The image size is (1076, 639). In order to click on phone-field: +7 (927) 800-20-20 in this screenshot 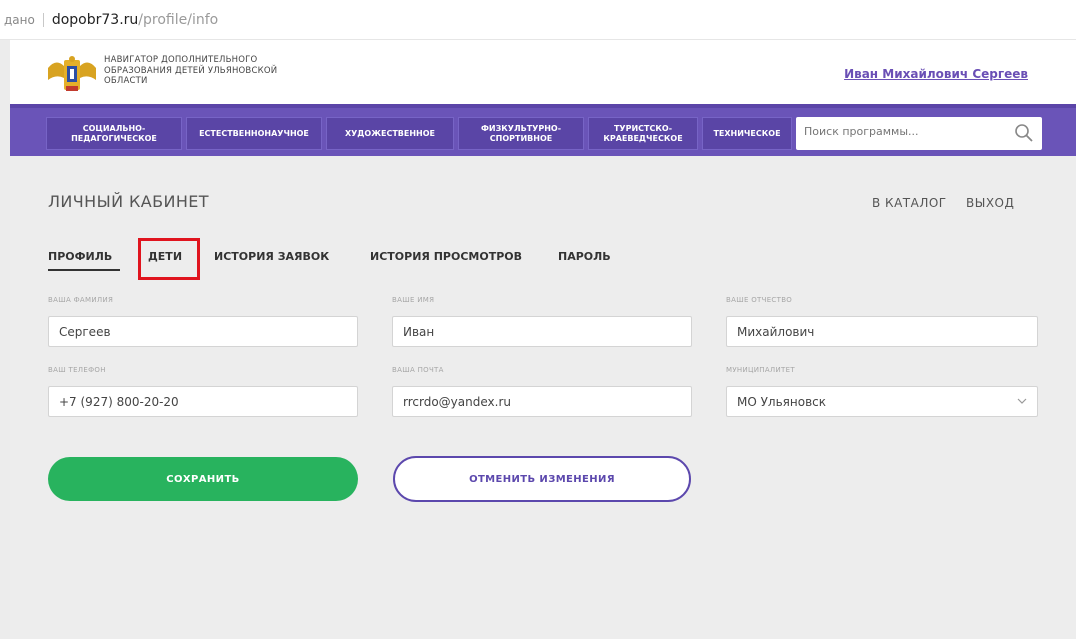, I will do `click(203, 401)`.